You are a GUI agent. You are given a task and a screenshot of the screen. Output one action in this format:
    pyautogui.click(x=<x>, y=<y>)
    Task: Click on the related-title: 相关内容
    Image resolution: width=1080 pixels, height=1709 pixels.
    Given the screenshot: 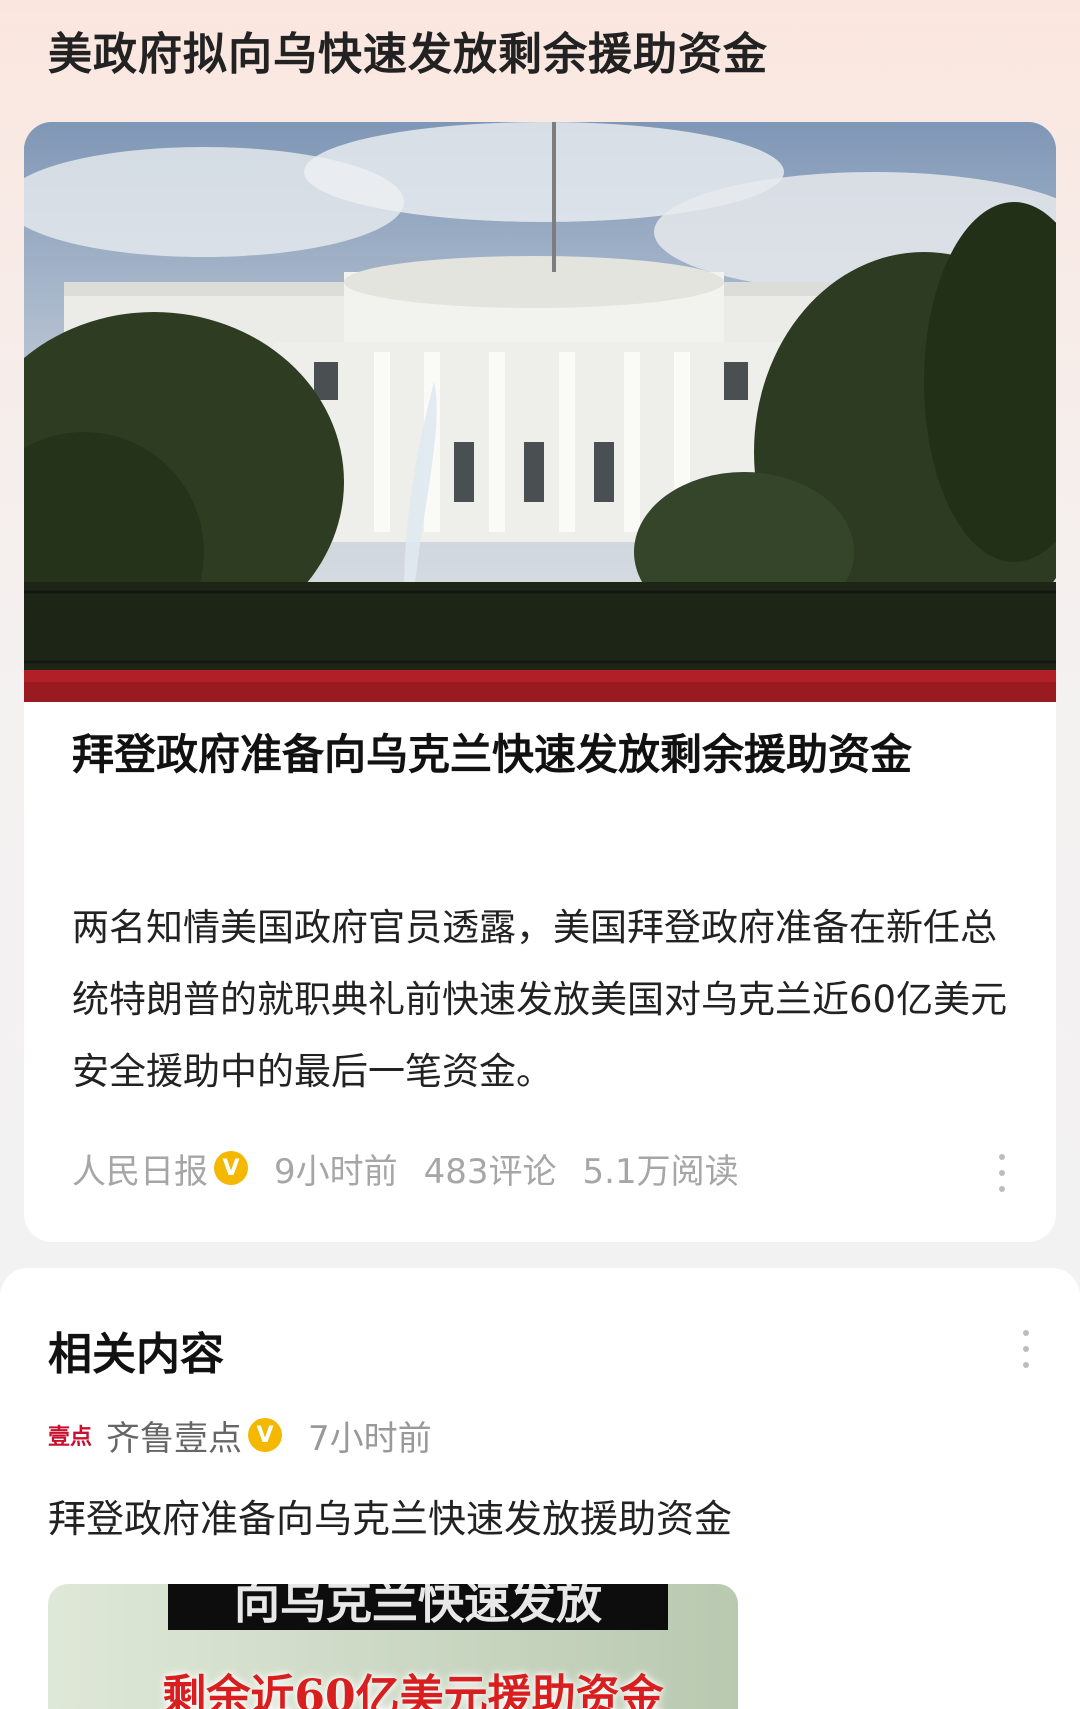 What is the action you would take?
    pyautogui.click(x=136, y=1354)
    